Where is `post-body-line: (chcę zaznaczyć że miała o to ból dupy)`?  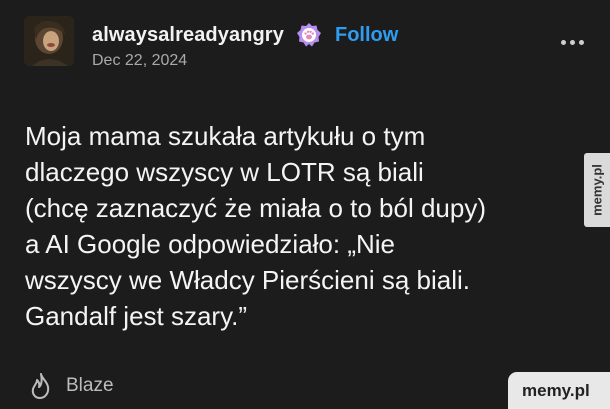 post-body-line: (chcę zaznaczyć że miała o to ból dupy) is located at coordinates (255, 208).